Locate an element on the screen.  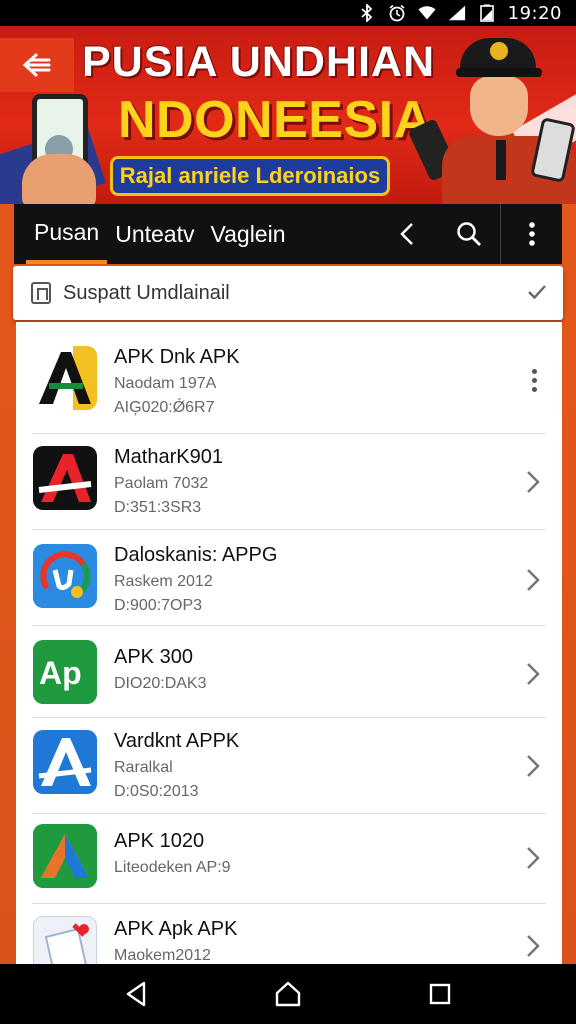
search-button is located at coordinates (469, 234).